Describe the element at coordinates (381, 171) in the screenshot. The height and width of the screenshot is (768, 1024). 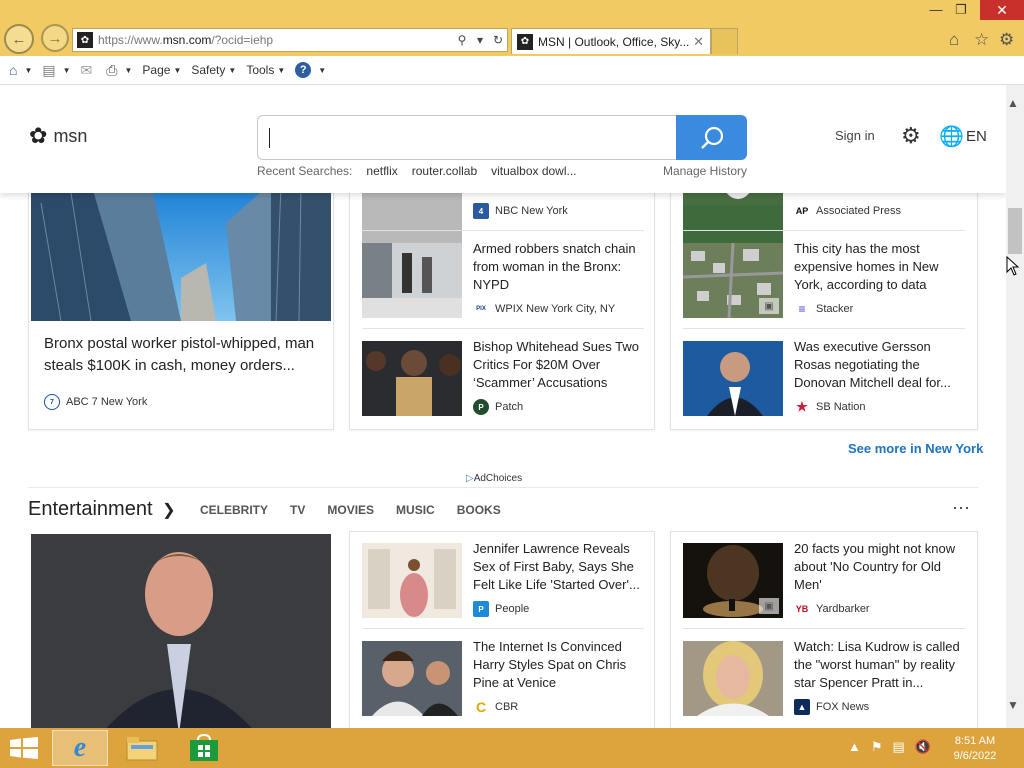
I see `recent-search-item: netflix` at that location.